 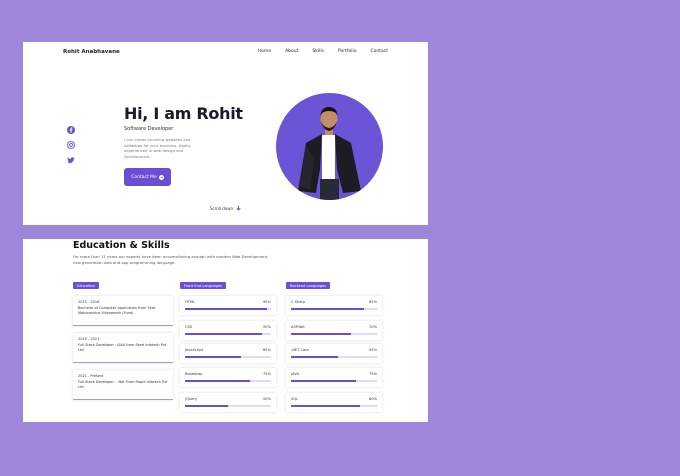 I want to click on skill-percent: 55%, so click(x=373, y=350).